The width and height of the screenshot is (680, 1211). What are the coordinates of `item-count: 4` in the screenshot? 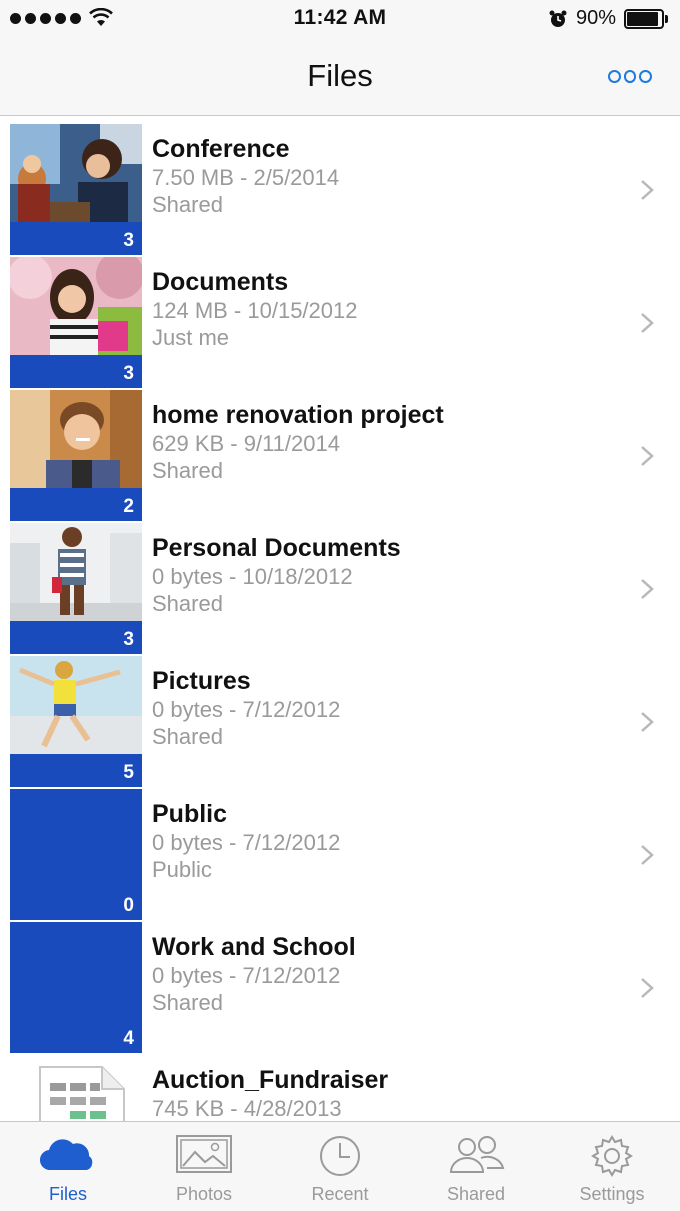 It's located at (128, 1038).